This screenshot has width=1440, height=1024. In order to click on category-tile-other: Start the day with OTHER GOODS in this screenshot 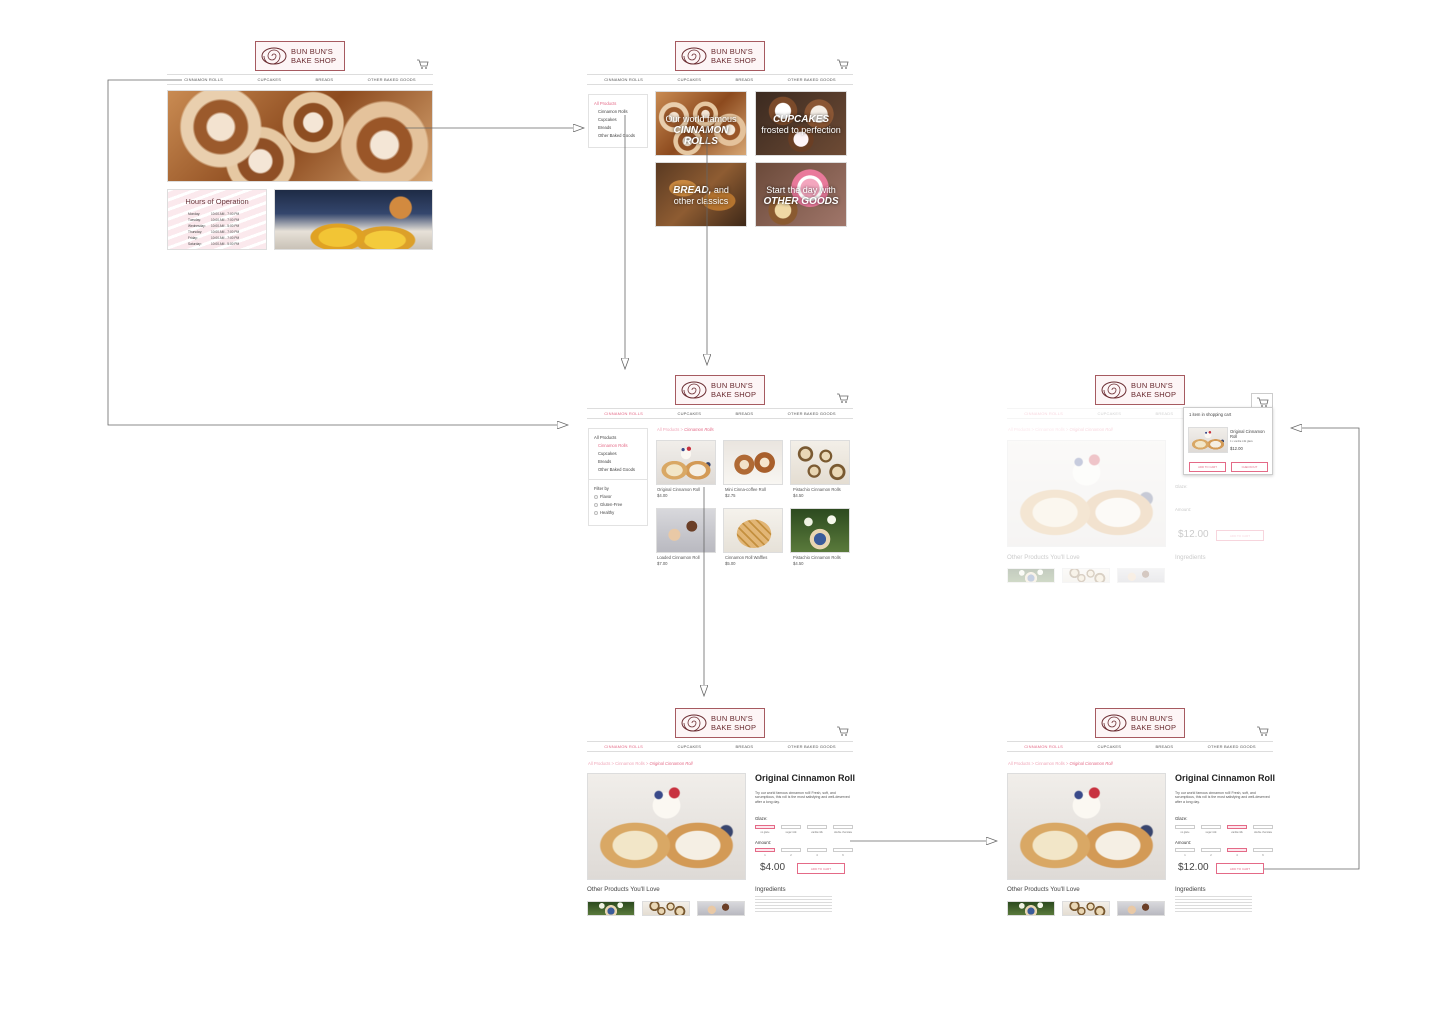, I will do `click(801, 194)`.